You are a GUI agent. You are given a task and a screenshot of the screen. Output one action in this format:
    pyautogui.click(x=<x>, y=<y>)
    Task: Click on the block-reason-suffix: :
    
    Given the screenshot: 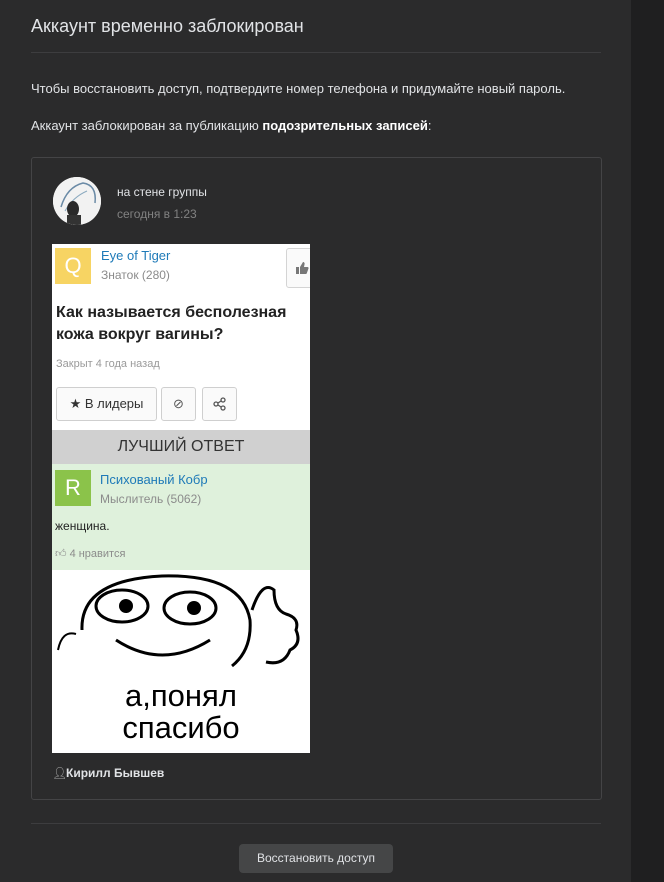 What is the action you would take?
    pyautogui.click(x=429, y=125)
    